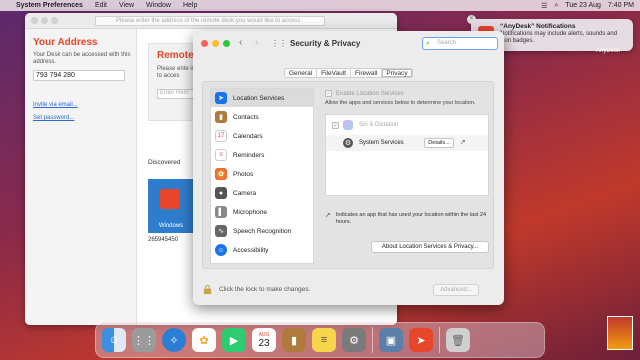 This screenshot has height=360, width=640. What do you see at coordinates (621, 5) in the screenshot?
I see `menubar-time: 7:40 PM` at bounding box center [621, 5].